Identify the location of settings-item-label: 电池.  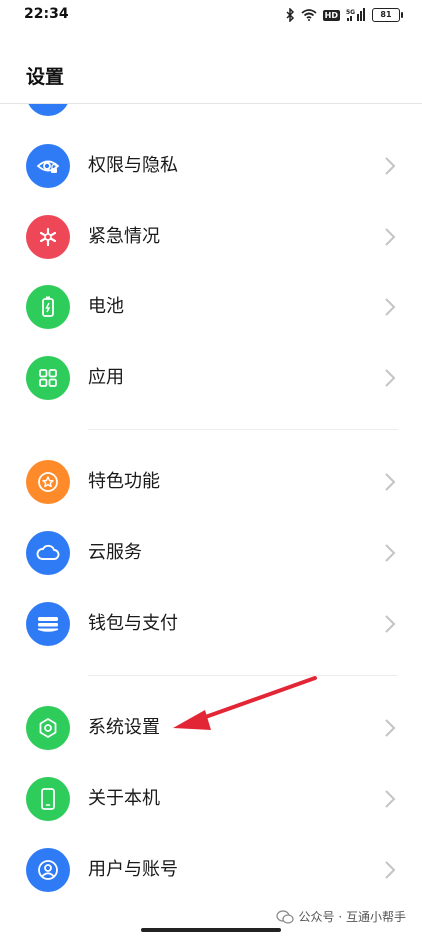
(106, 306).